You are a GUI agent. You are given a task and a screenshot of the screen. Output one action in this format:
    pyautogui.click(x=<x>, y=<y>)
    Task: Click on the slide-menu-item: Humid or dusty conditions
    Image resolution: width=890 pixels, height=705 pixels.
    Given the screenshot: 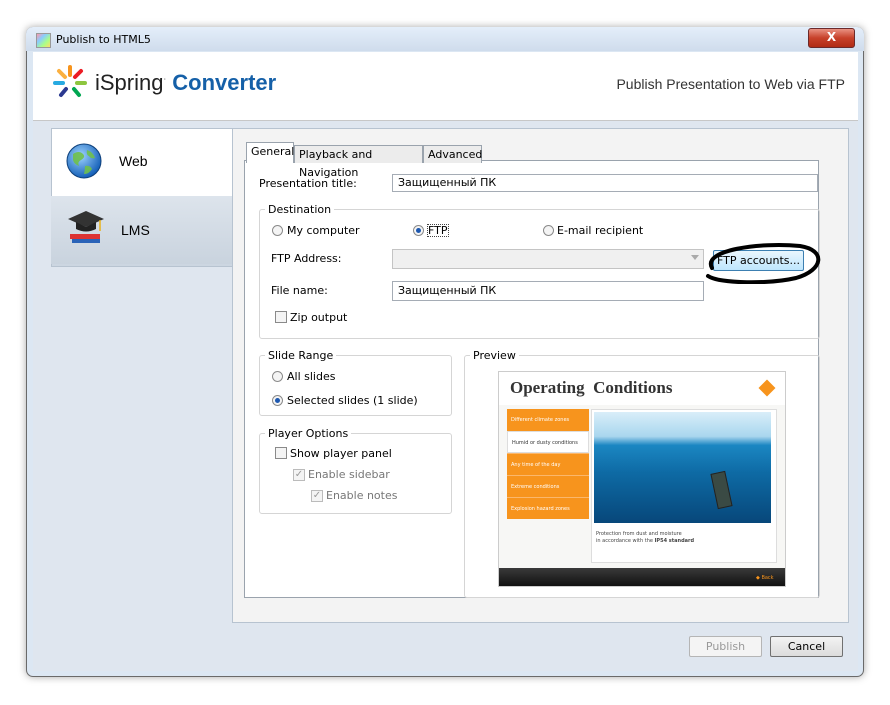 What is the action you would take?
    pyautogui.click(x=548, y=442)
    